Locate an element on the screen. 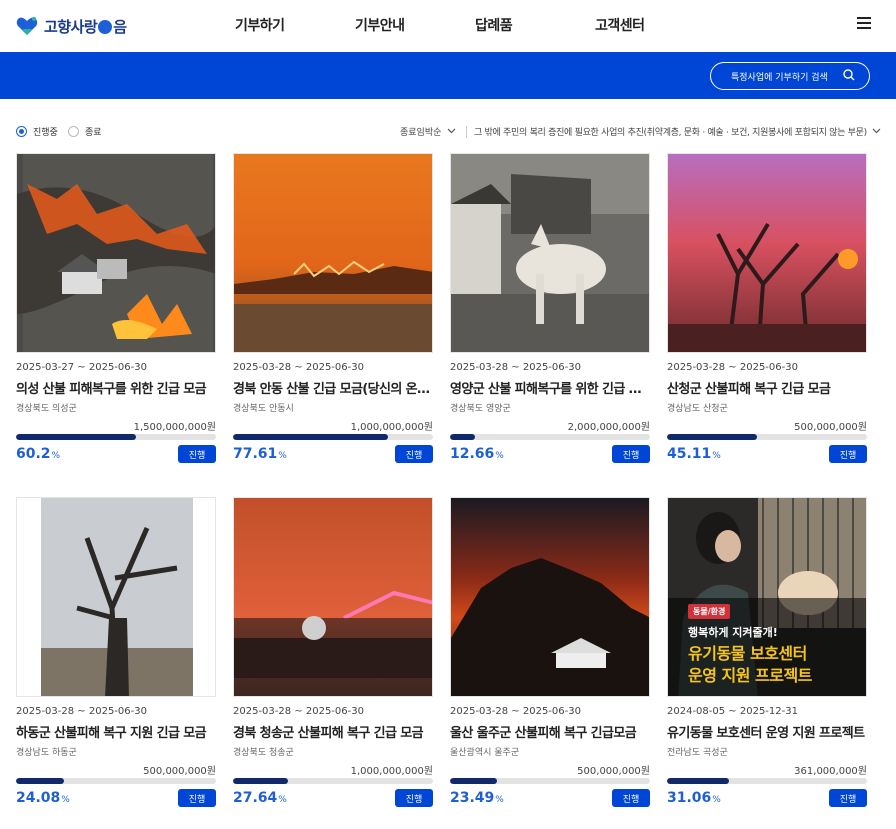  card-title: 산청군 산불피해 복구 긴급 모금 is located at coordinates (767, 387).